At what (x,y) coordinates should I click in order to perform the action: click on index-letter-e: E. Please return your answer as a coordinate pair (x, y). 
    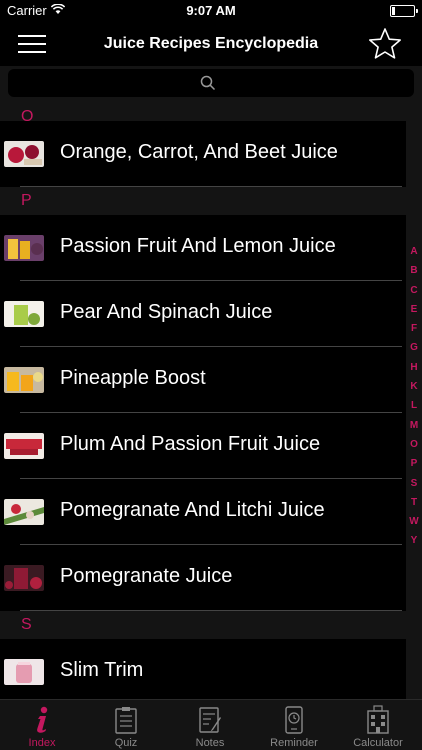
    Looking at the image, I should click on (414, 309).